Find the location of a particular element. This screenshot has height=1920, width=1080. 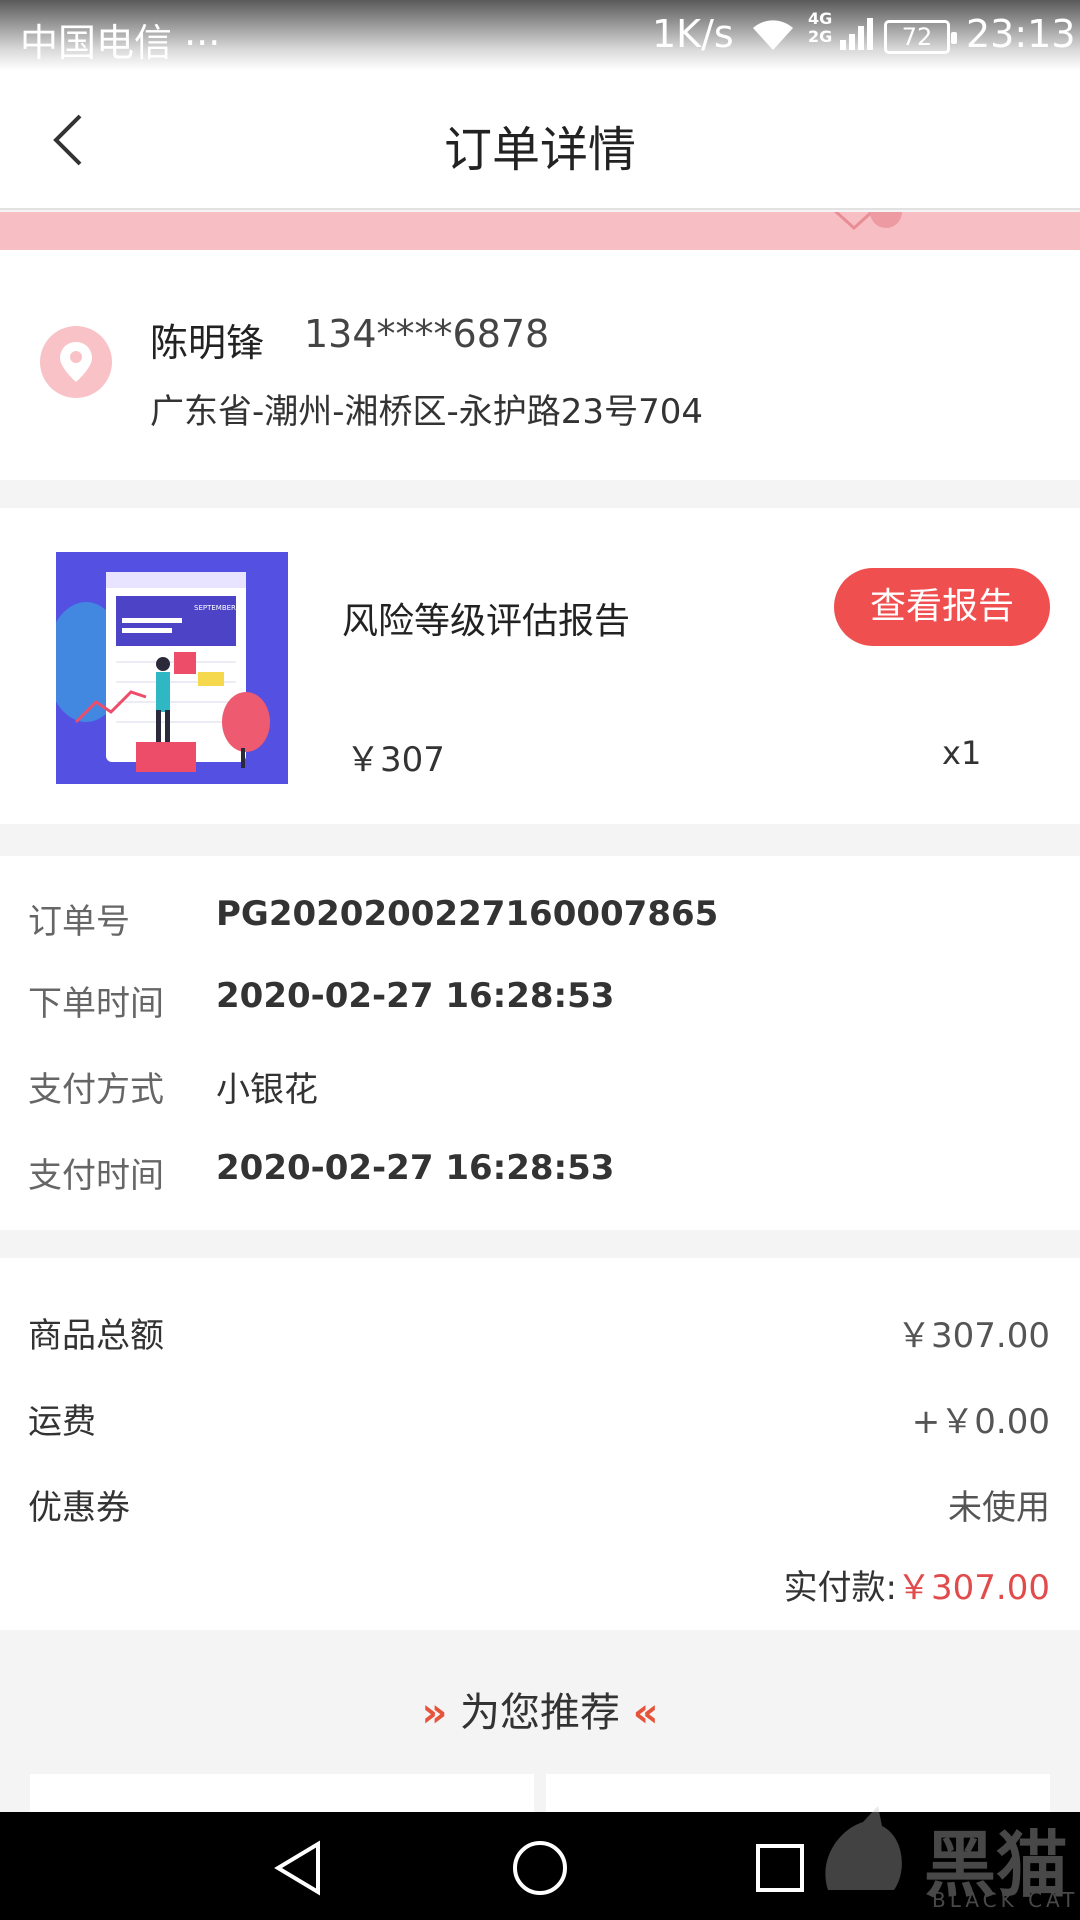

location-pin-icon is located at coordinates (76, 362).